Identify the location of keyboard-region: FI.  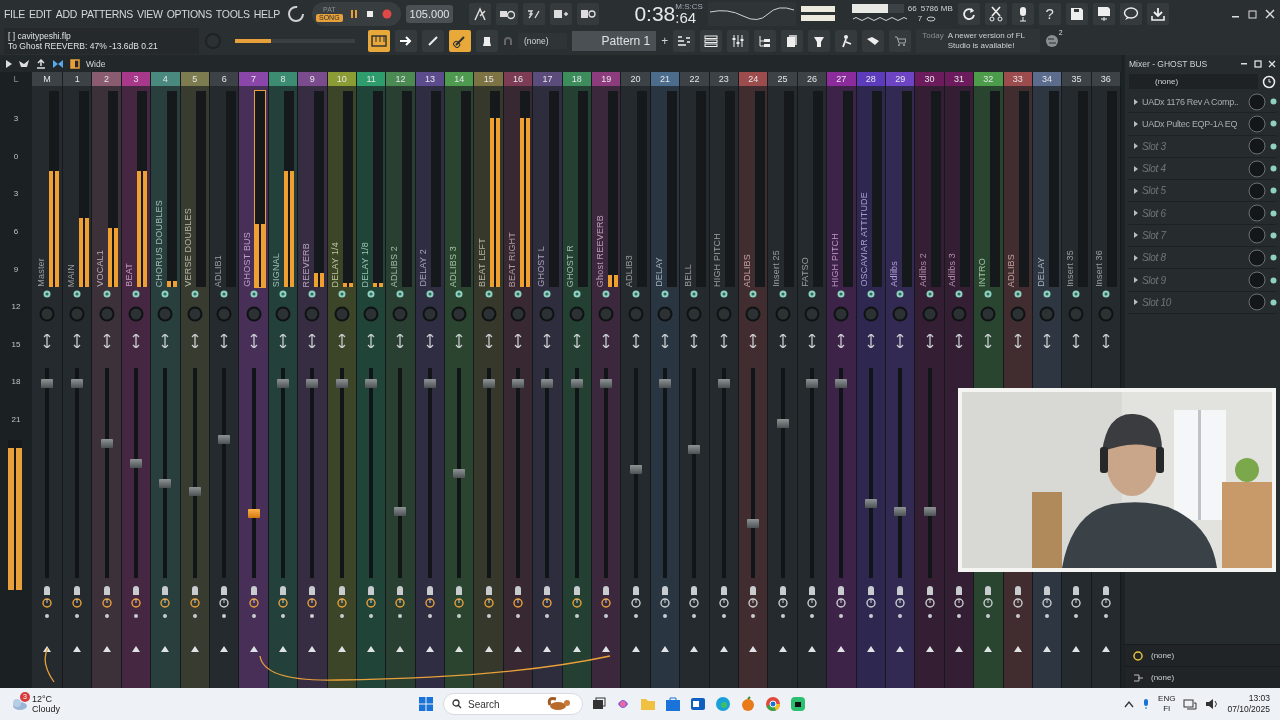
(1167, 709).